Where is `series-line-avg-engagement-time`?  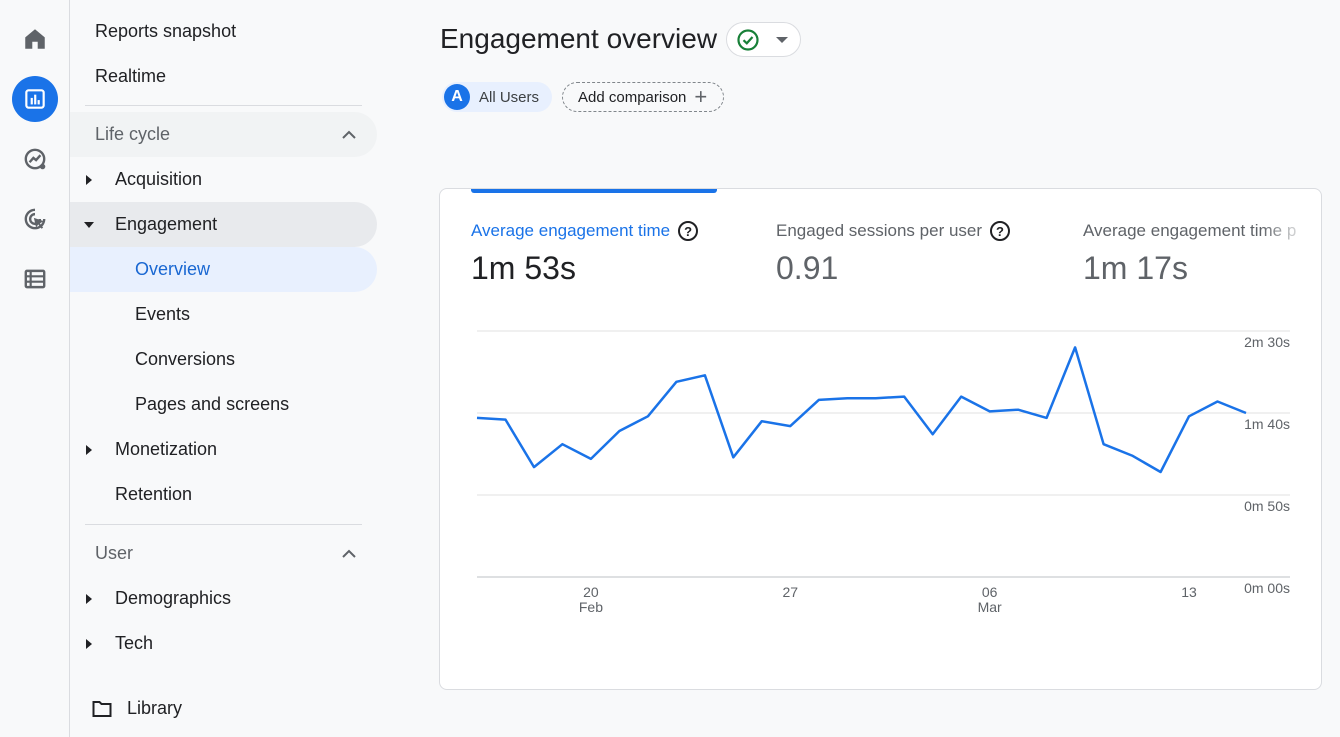 series-line-avg-engagement-time is located at coordinates (861, 410).